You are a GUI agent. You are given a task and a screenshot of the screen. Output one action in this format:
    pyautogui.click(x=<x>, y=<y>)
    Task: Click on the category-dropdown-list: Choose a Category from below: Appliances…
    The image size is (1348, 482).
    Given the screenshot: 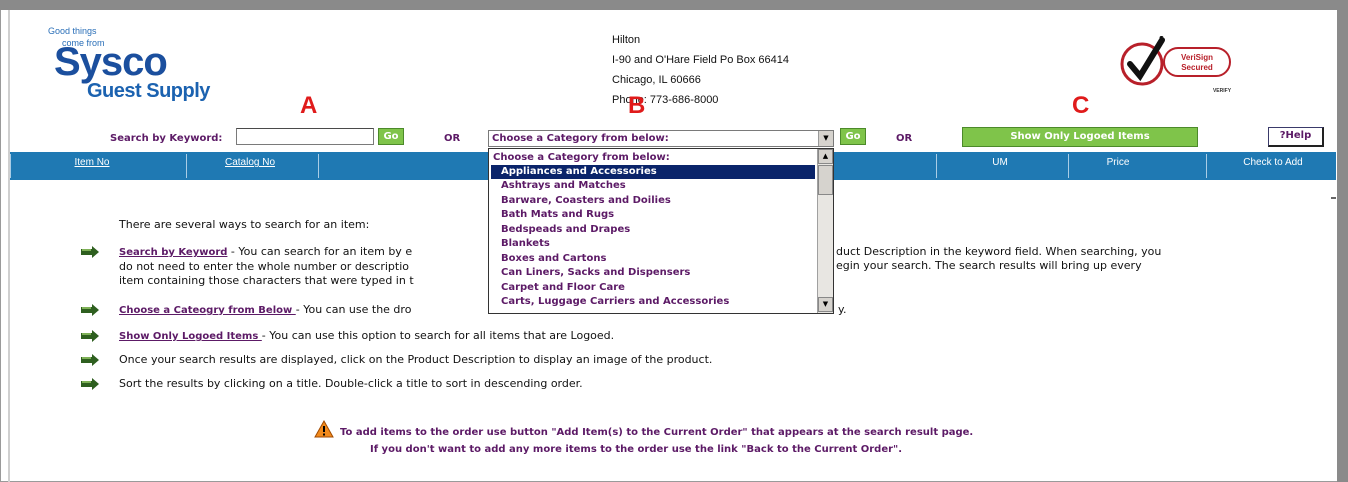 What is the action you would take?
    pyautogui.click(x=661, y=231)
    